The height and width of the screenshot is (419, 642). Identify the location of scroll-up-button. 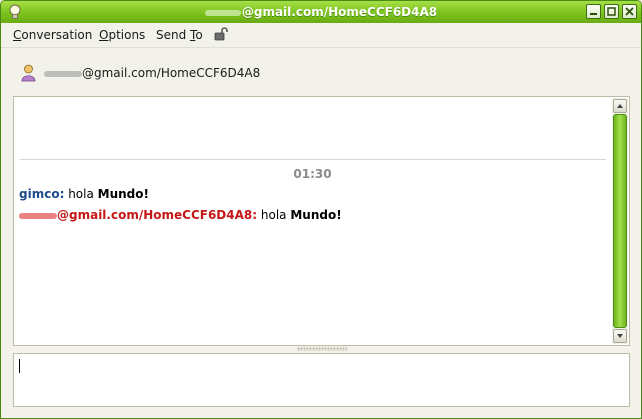
(620, 106).